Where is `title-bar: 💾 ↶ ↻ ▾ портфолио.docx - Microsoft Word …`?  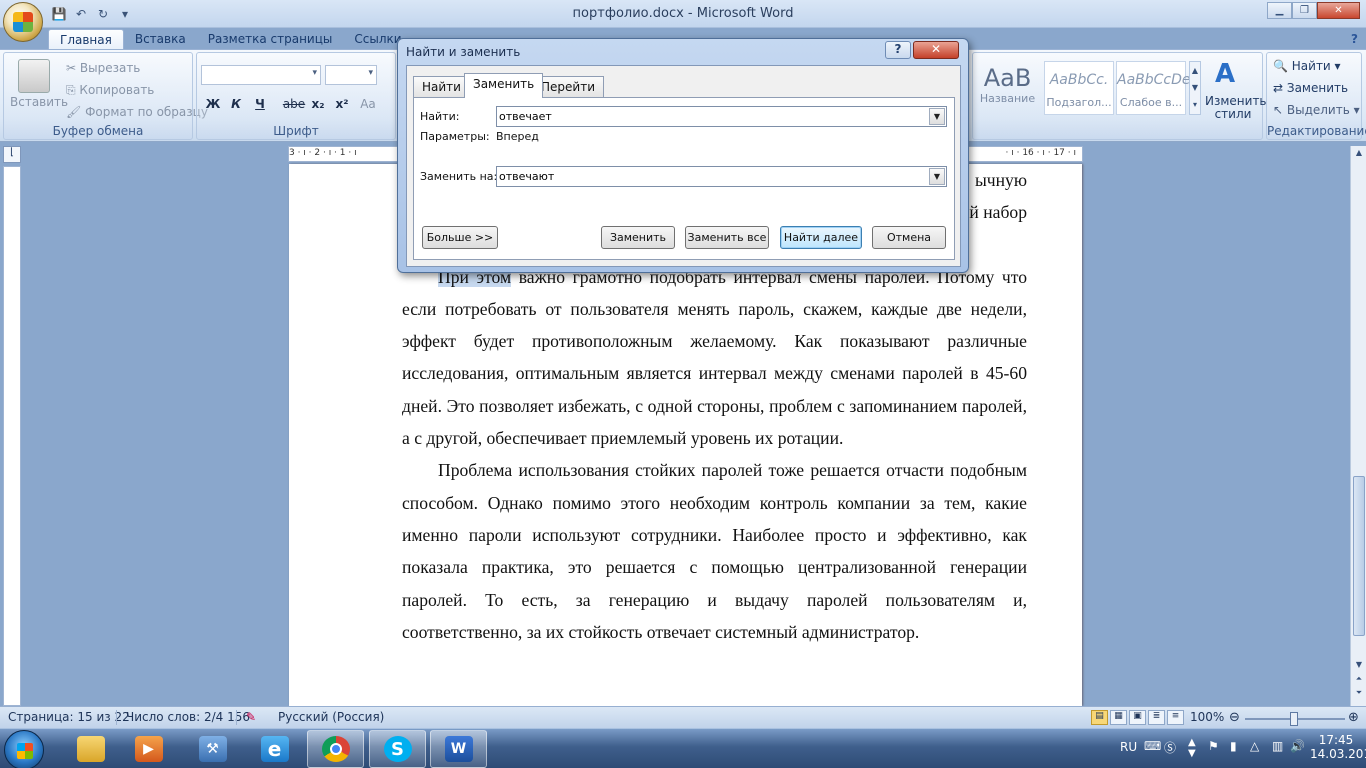
title-bar: 💾 ↶ ↻ ▾ портфолио.docx - Microsoft Word … is located at coordinates (683, 14).